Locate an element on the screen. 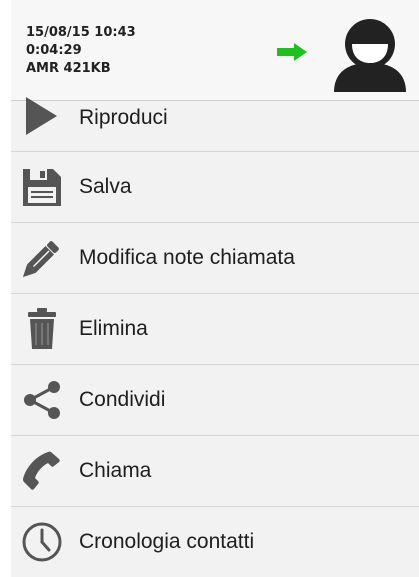  recording-date-time: 15/08/15 10:43 is located at coordinates (81, 32).